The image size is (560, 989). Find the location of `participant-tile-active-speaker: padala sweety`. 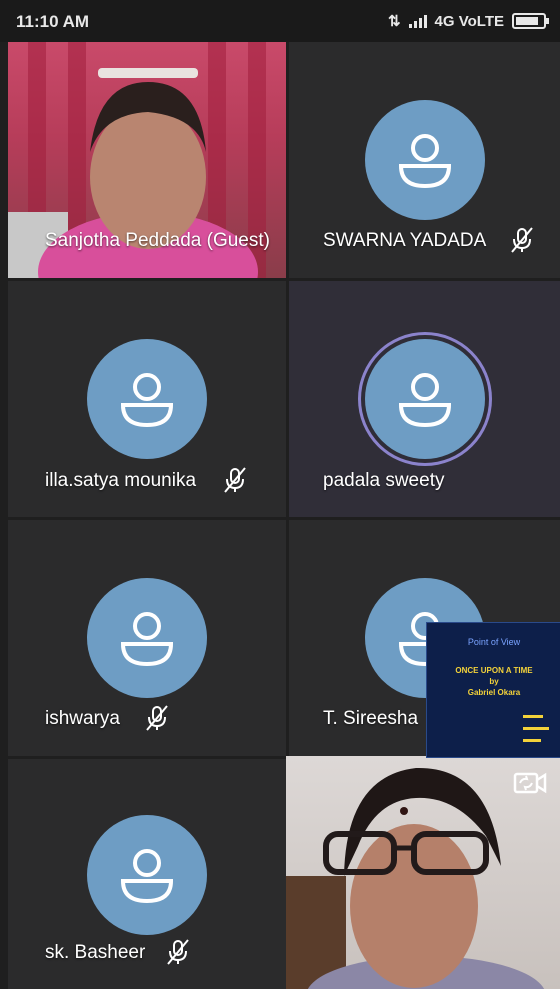

participant-tile-active-speaker: padala sweety is located at coordinates (424, 399).